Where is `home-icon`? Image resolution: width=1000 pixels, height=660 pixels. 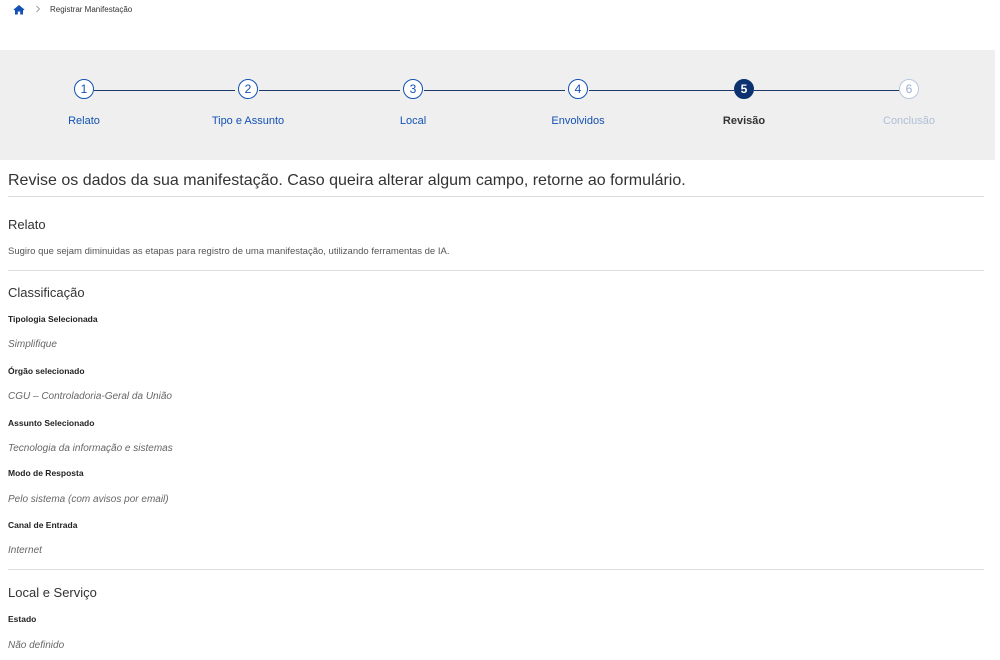
home-icon is located at coordinates (19, 9).